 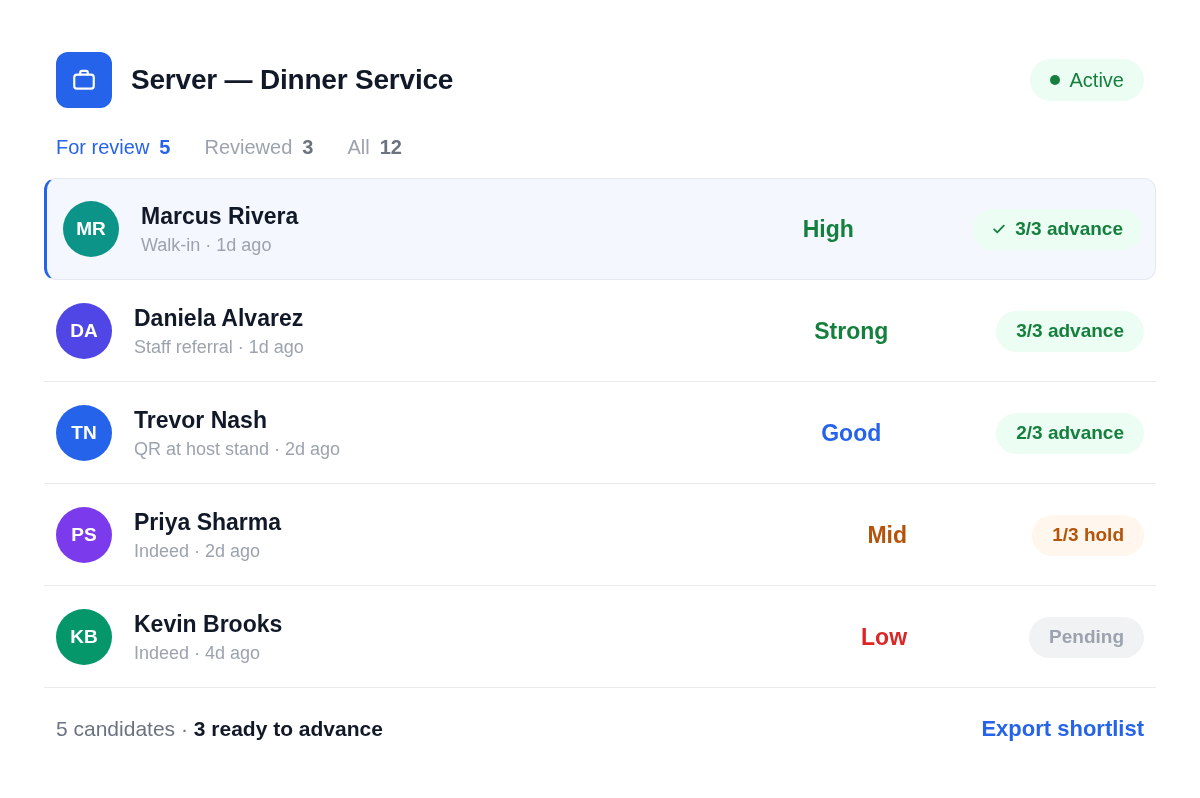 What do you see at coordinates (197, 551) in the screenshot?
I see `candidate-source: Indeed · 2d ago` at bounding box center [197, 551].